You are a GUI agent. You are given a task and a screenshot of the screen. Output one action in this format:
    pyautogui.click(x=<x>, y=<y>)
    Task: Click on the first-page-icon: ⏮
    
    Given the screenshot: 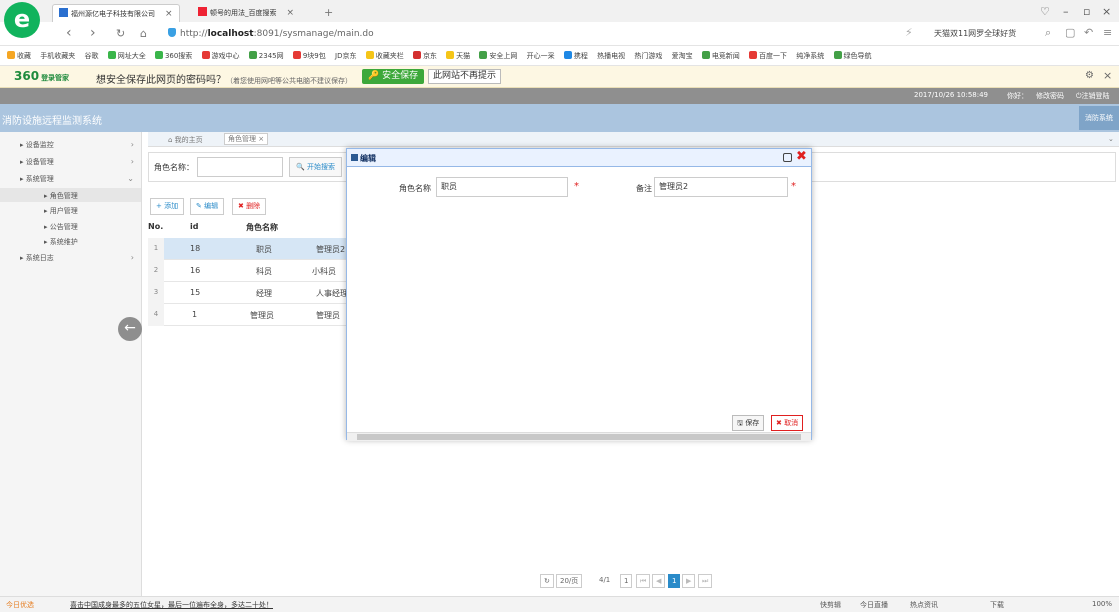 What is the action you would take?
    pyautogui.click(x=643, y=581)
    